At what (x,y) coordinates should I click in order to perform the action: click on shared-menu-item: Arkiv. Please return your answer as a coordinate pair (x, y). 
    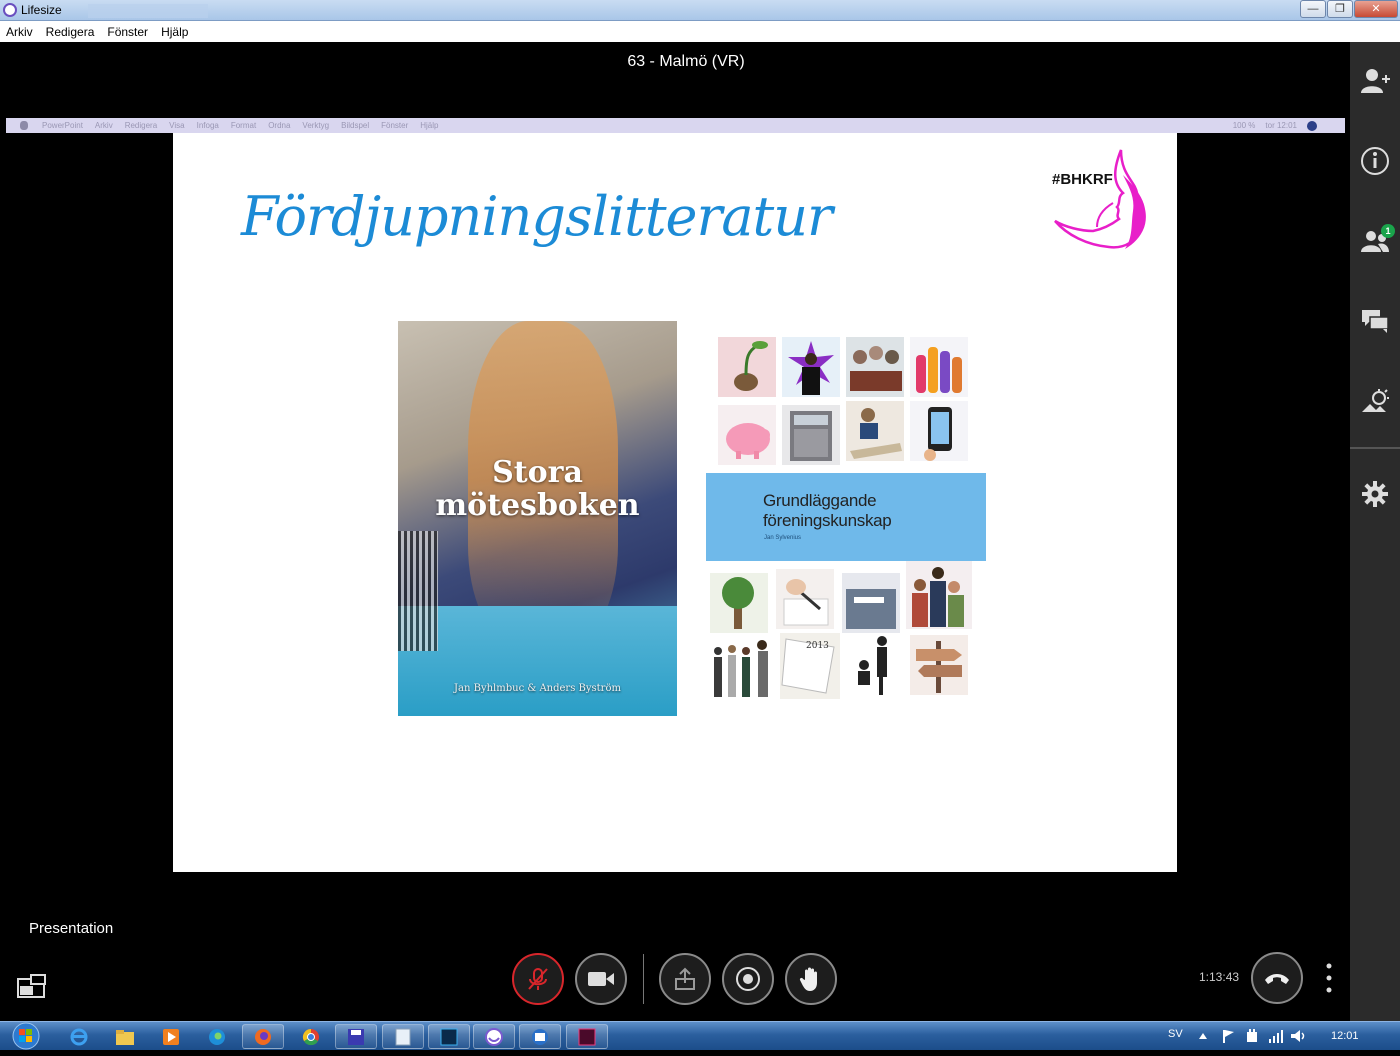
    Looking at the image, I should click on (103, 125).